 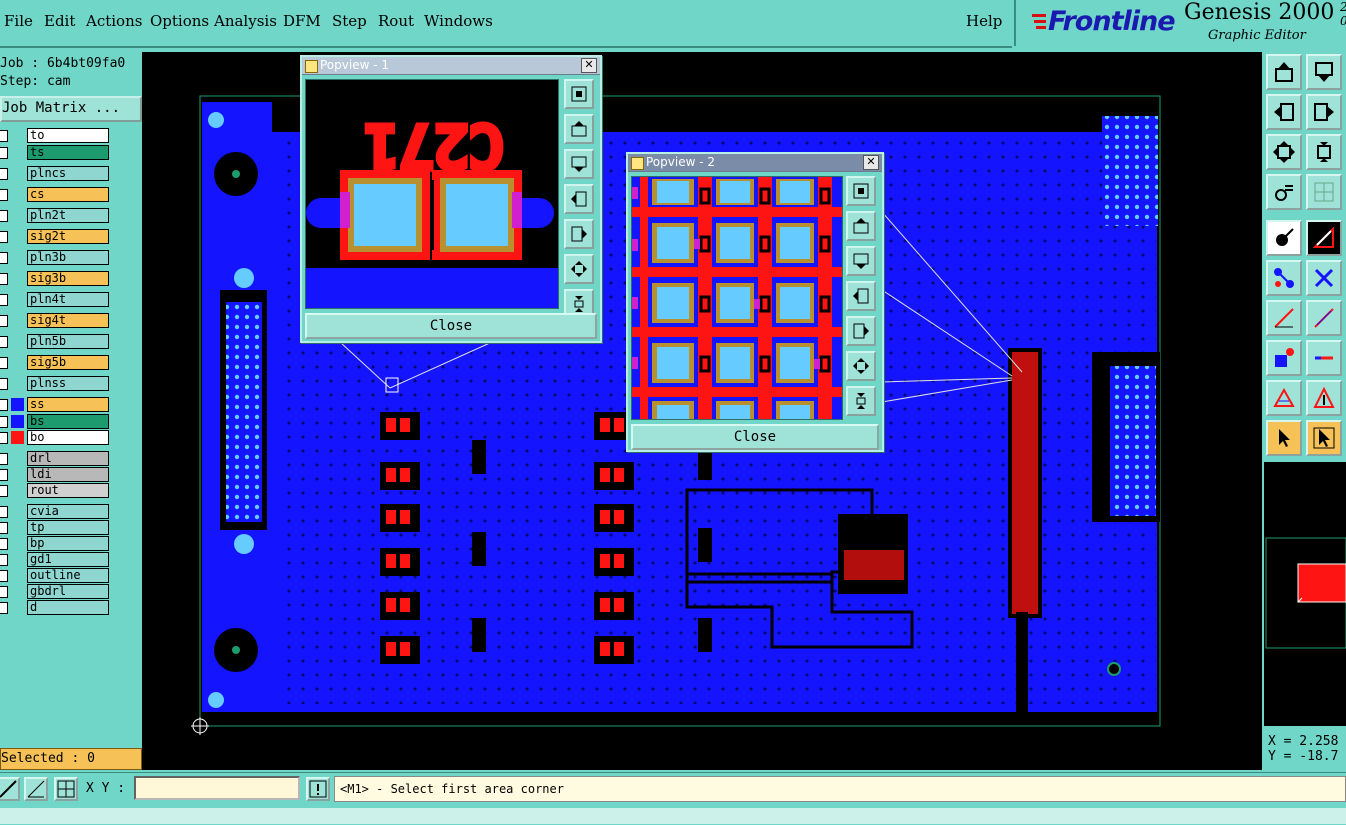 I want to click on pv1-pan-up-icon, so click(x=579, y=129).